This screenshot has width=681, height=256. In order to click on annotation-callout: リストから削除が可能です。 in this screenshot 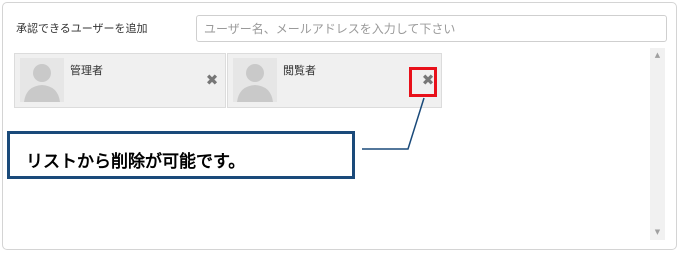, I will do `click(181, 155)`.